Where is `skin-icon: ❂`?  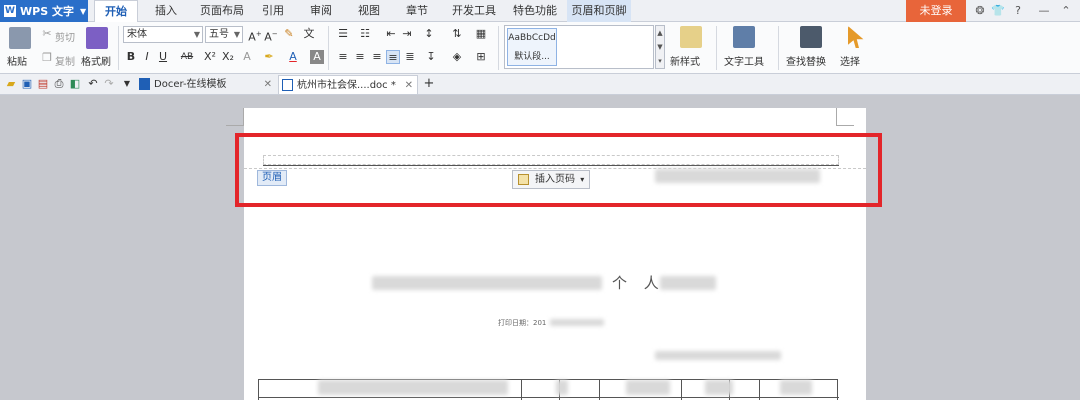
skin-icon: ❂ is located at coordinates (980, 11).